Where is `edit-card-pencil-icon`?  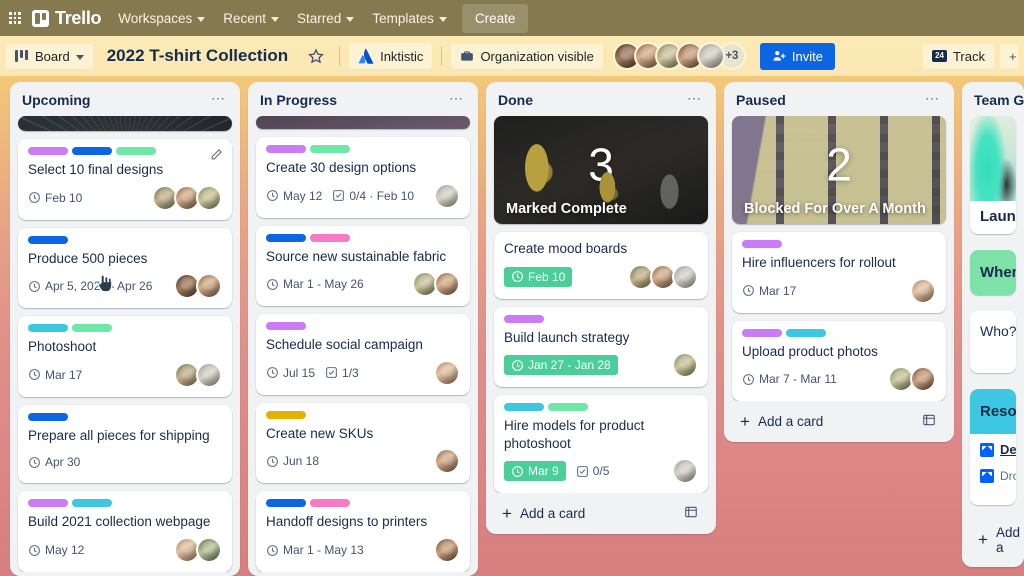 edit-card-pencil-icon is located at coordinates (216, 157).